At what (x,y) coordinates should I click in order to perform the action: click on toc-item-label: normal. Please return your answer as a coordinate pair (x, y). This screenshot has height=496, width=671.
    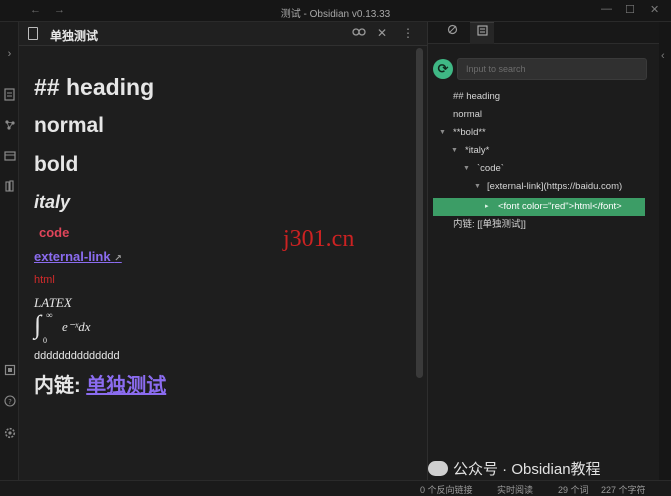
    Looking at the image, I should click on (468, 114).